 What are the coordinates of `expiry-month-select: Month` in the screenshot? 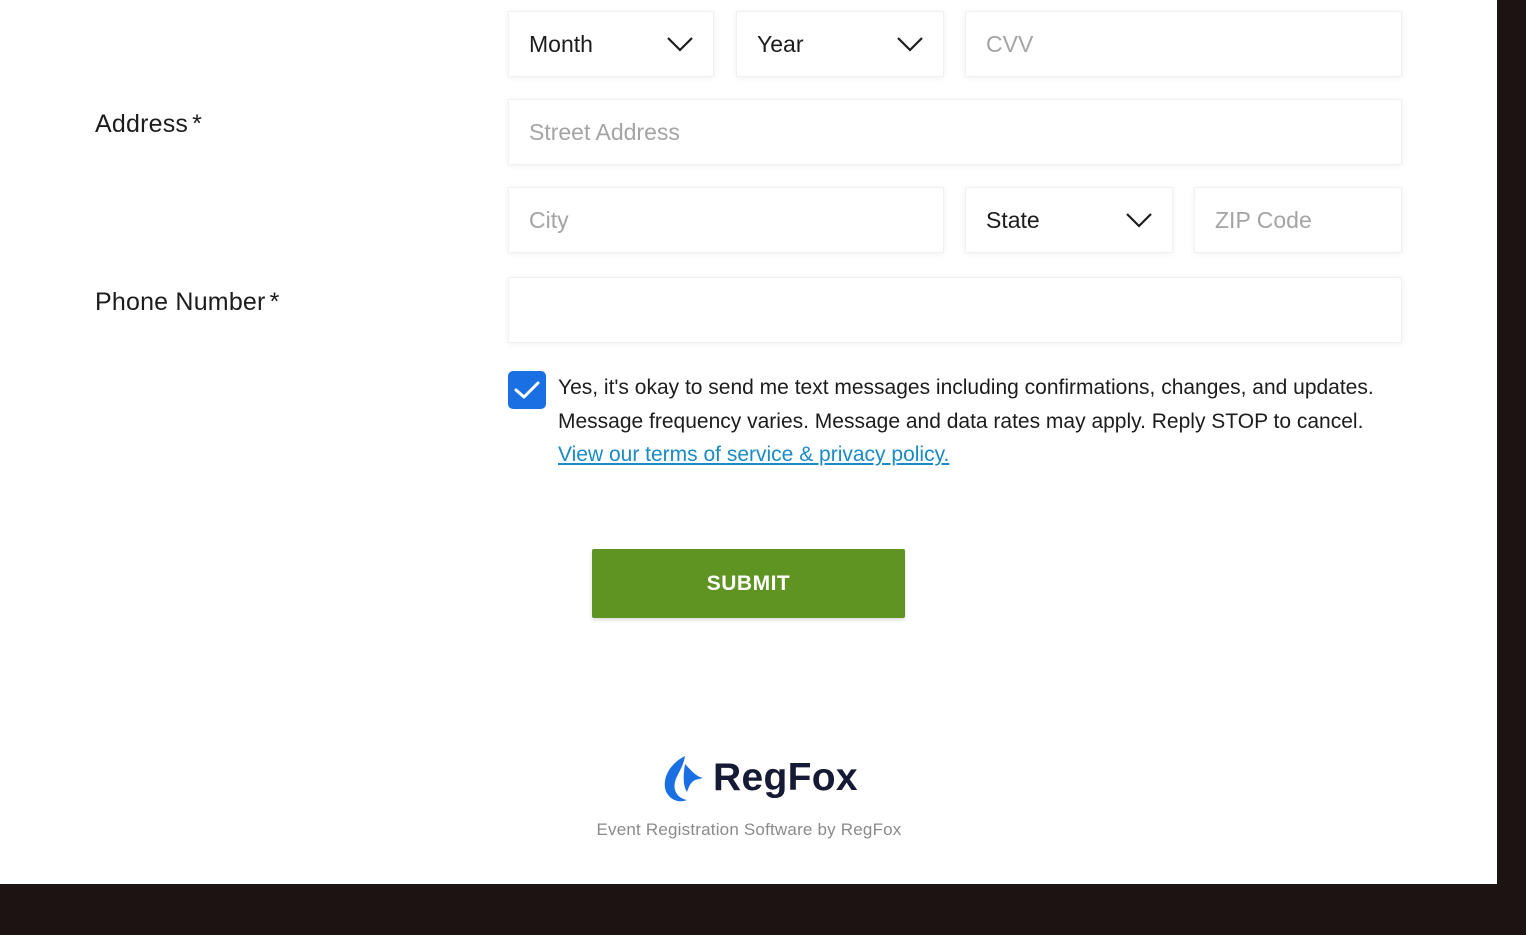 It's located at (611, 44).